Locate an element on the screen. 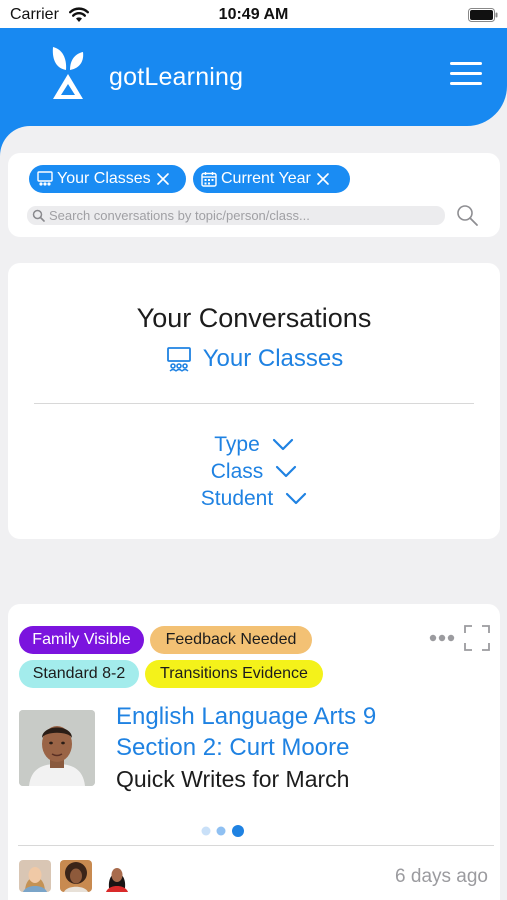  tag-transitions-evidence: Transitions Evidence is located at coordinates (234, 674).